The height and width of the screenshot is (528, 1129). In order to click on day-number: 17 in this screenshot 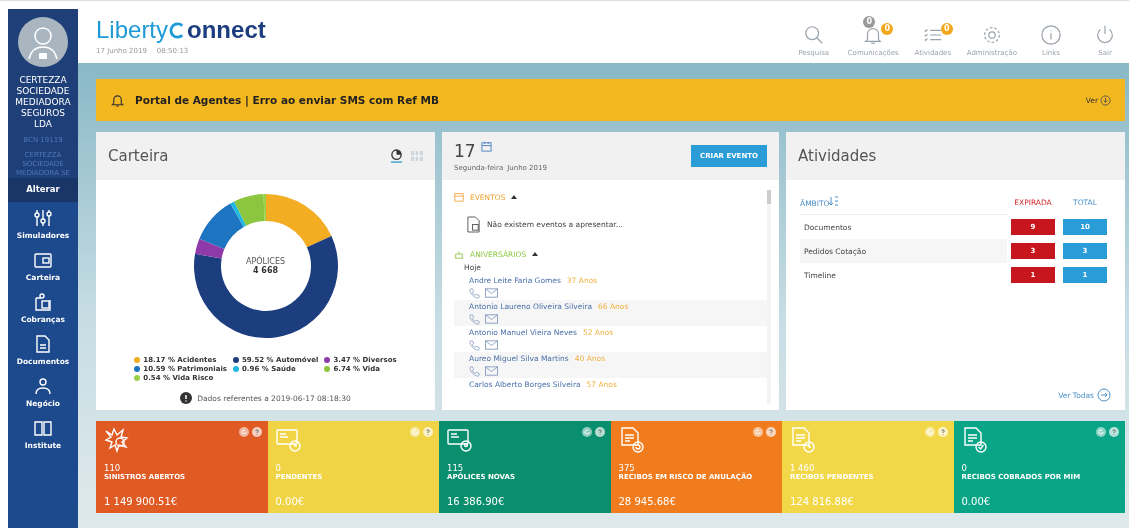, I will do `click(465, 150)`.